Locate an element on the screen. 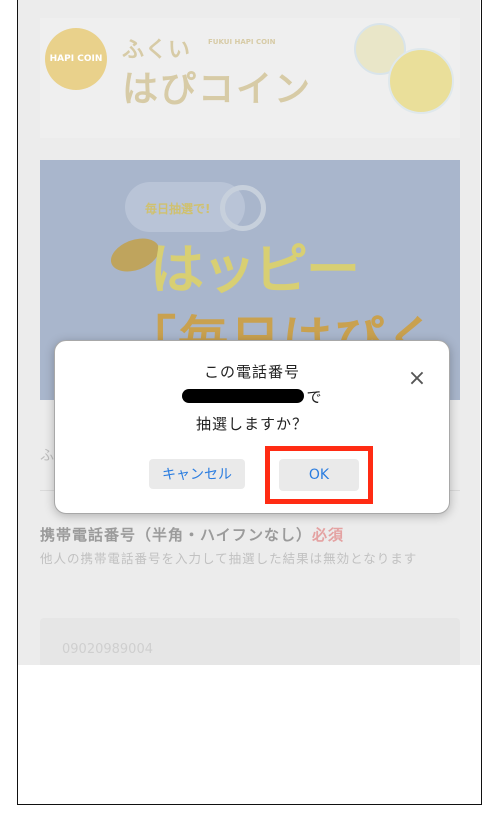 This screenshot has height=813, width=500. header-logo: HAPI COIN ふくい FUKUI HAPI COIN はぴコイン is located at coordinates (250, 78).